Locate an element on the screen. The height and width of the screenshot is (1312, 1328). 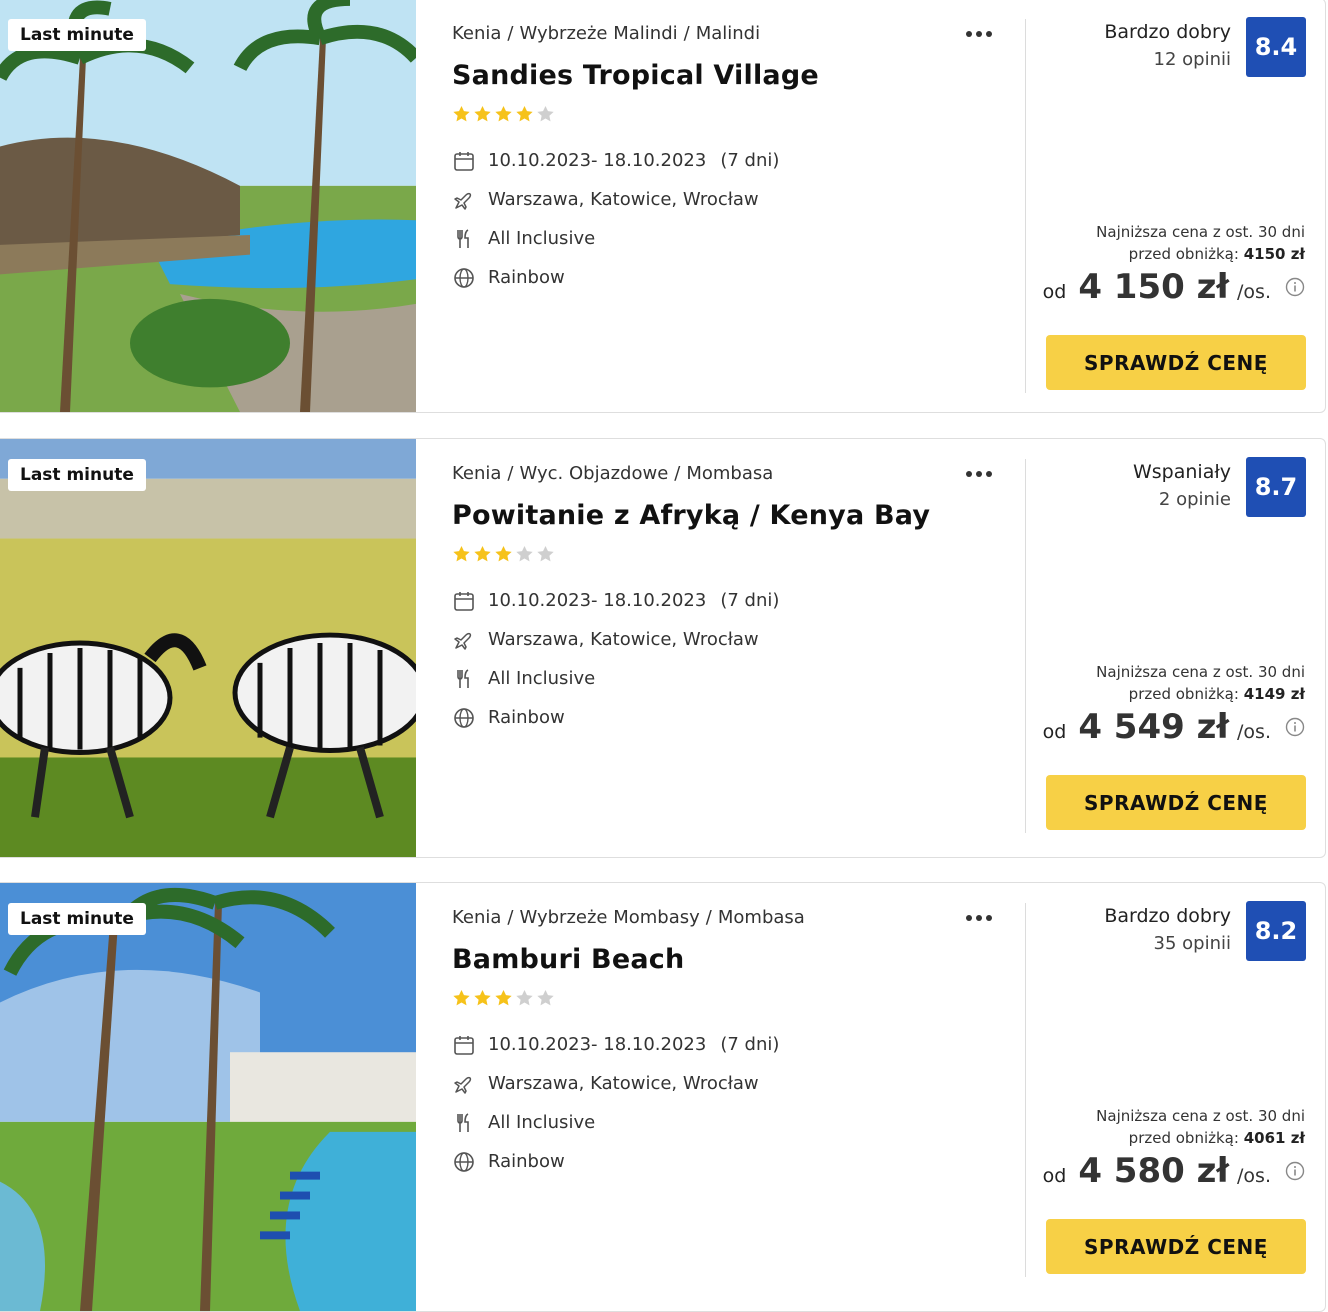
price: od 4 150 zł /os. is located at coordinates (1174, 287).